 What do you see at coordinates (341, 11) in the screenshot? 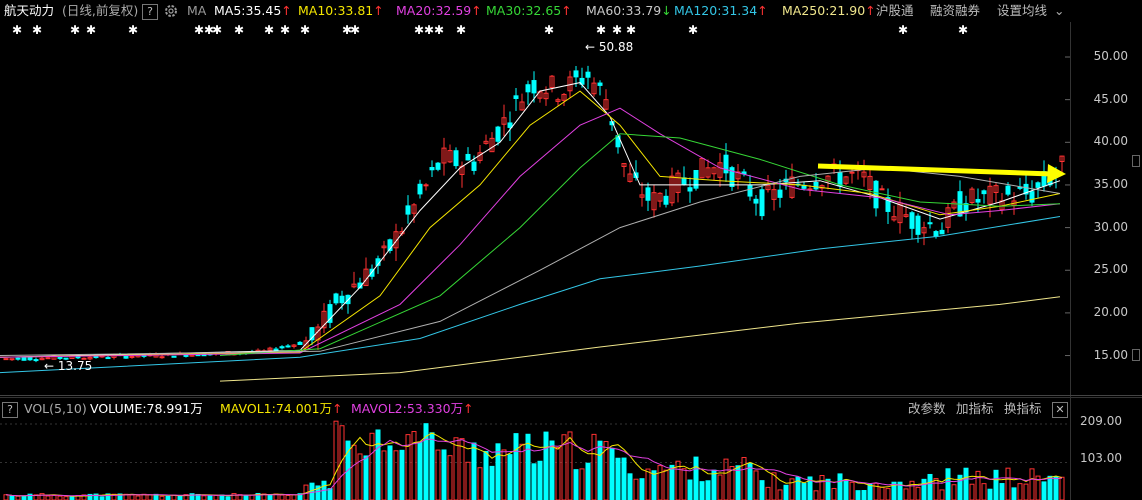
I see `ma-indicator-1: MA10:33.81↑` at bounding box center [341, 11].